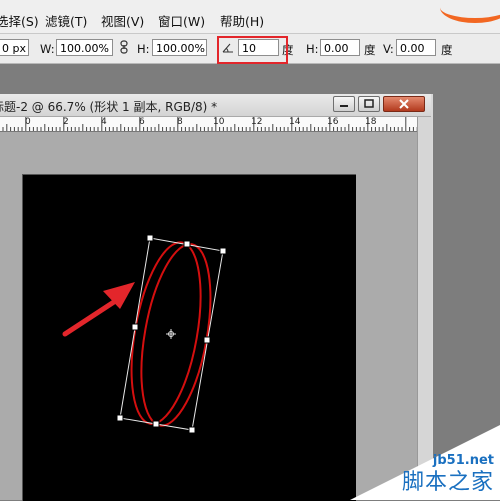 The width and height of the screenshot is (500, 501). What do you see at coordinates (223, 251) in the screenshot?
I see `handle-top-right` at bounding box center [223, 251].